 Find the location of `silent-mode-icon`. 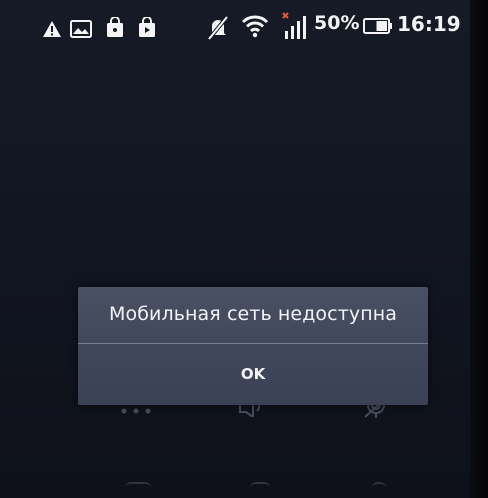

silent-mode-icon is located at coordinates (218, 28).